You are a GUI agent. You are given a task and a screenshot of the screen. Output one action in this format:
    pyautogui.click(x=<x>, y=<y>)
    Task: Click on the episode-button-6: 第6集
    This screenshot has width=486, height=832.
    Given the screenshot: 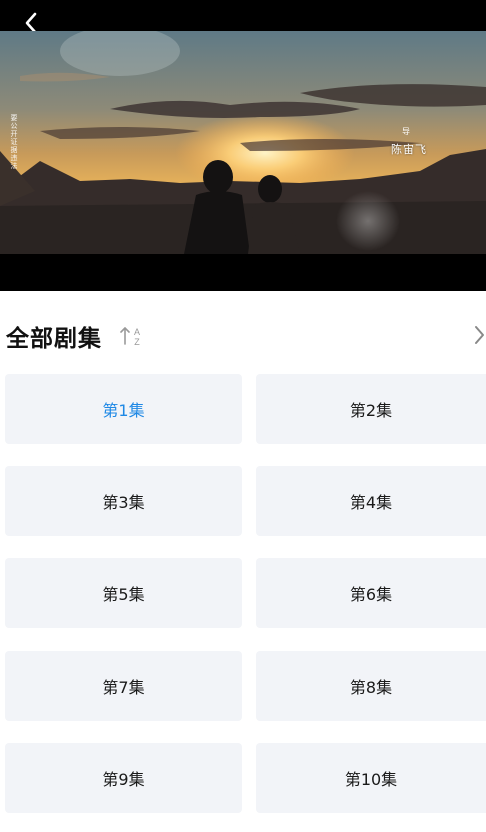 What is the action you would take?
    pyautogui.click(x=371, y=593)
    